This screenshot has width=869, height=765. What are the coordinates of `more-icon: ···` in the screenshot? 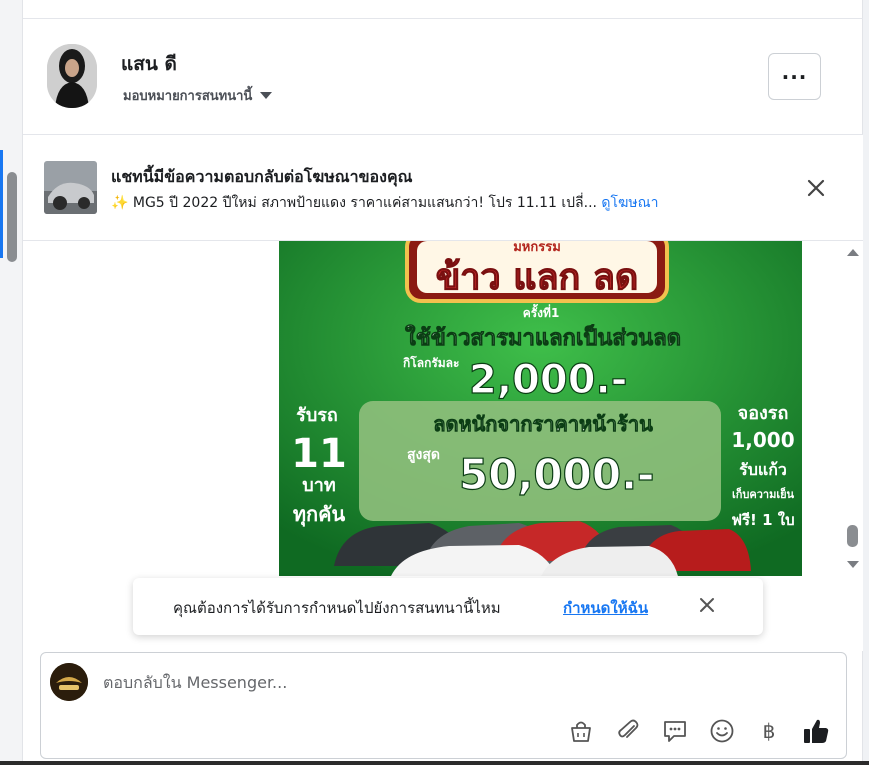 It's located at (794, 76).